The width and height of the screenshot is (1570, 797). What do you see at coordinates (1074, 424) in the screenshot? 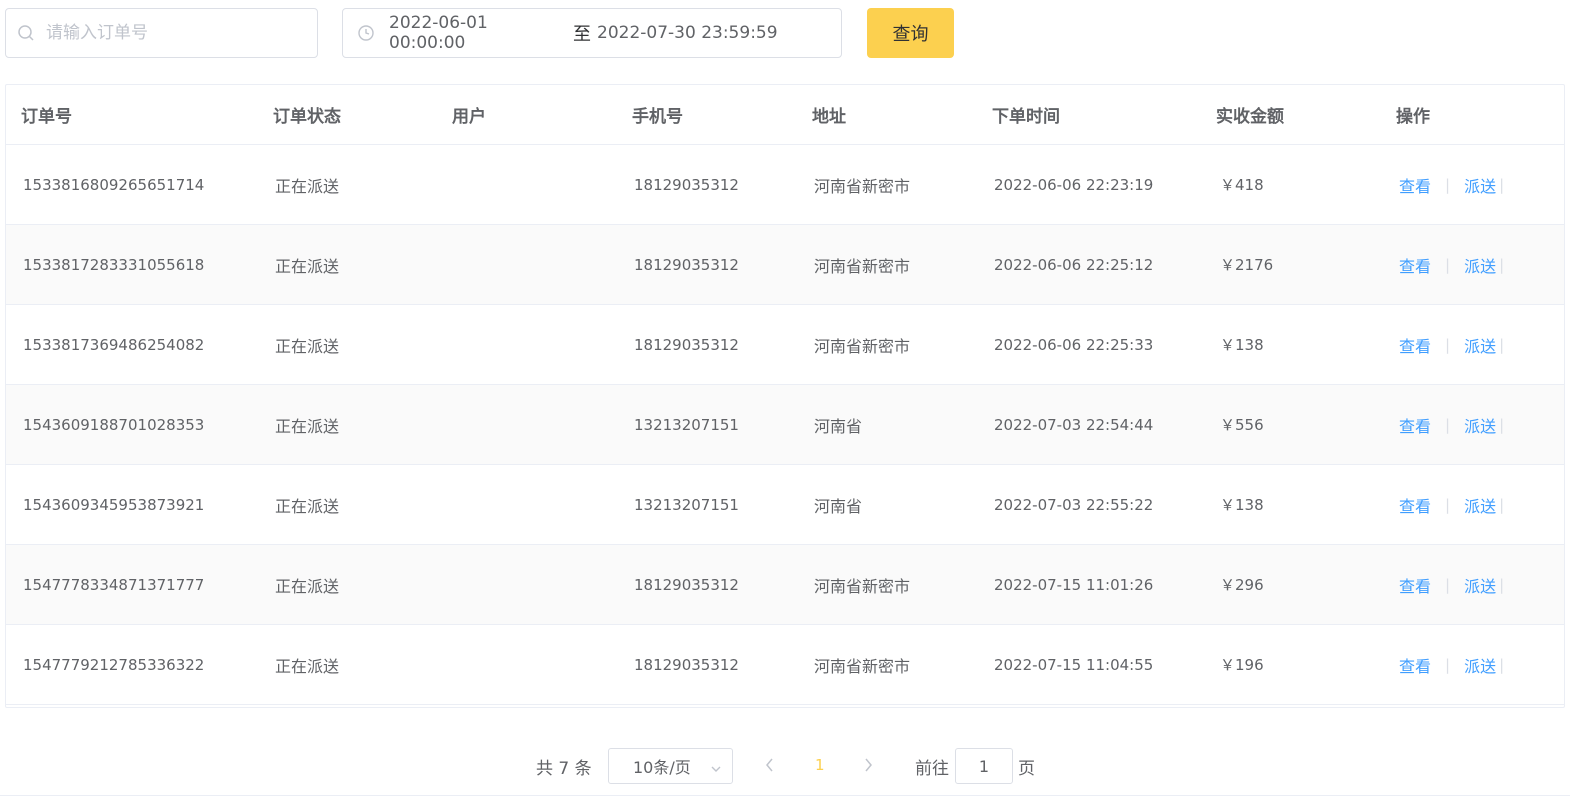
I see `order-time: 2022-07-03 22:54:44` at bounding box center [1074, 424].